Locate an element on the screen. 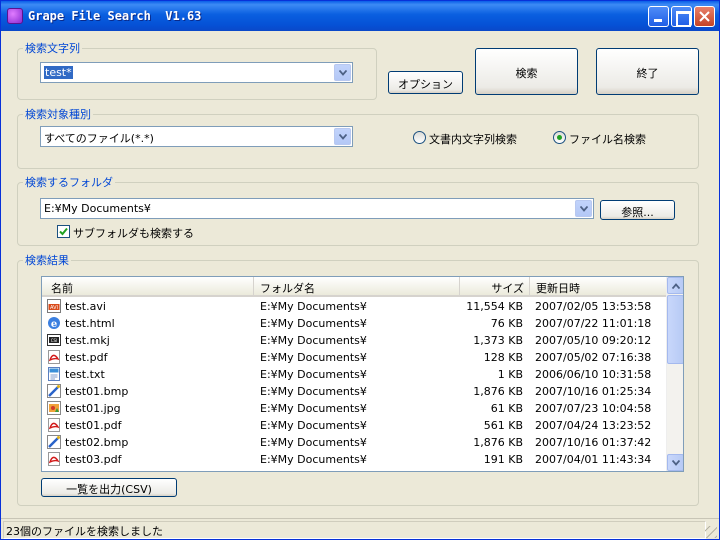 The image size is (720, 540). radio-content-search-indicator is located at coordinates (419, 137).